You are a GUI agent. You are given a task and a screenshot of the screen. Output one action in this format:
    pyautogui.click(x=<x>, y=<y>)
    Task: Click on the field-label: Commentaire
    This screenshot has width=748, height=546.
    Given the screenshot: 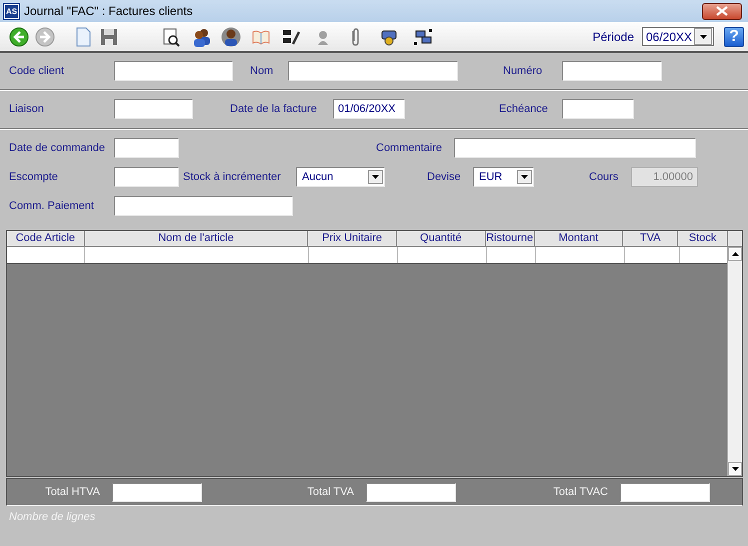 What is the action you would take?
    pyautogui.click(x=410, y=148)
    